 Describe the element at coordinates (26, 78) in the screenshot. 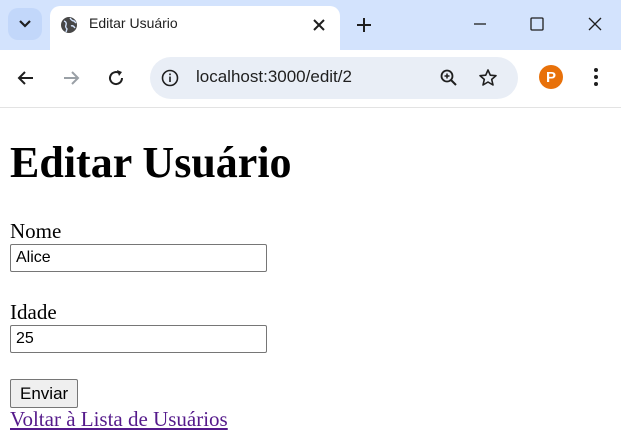

I see `back-arrow-icon` at that location.